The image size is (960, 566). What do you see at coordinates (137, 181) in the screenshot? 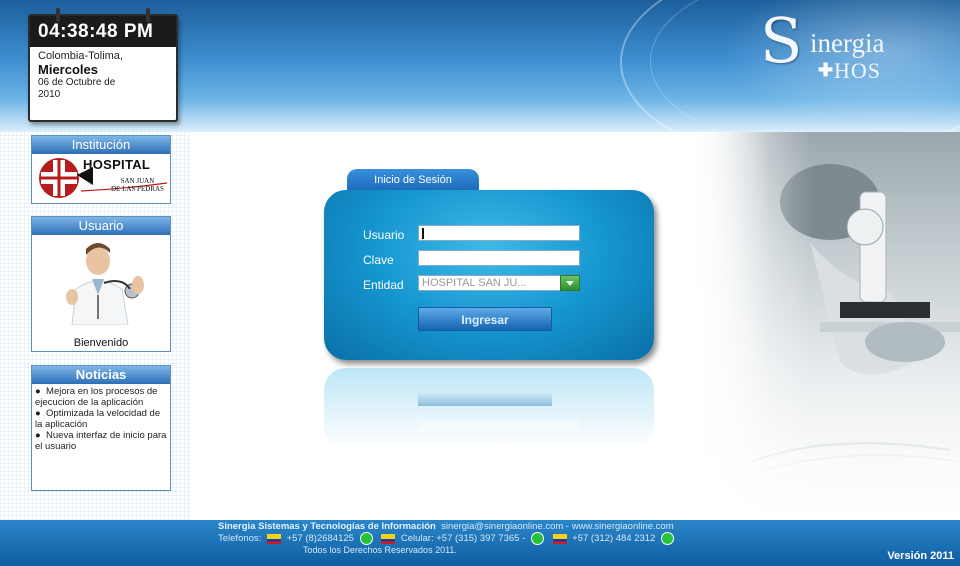
I see `hospital-sub-line-1: SAN JUAN` at bounding box center [137, 181].